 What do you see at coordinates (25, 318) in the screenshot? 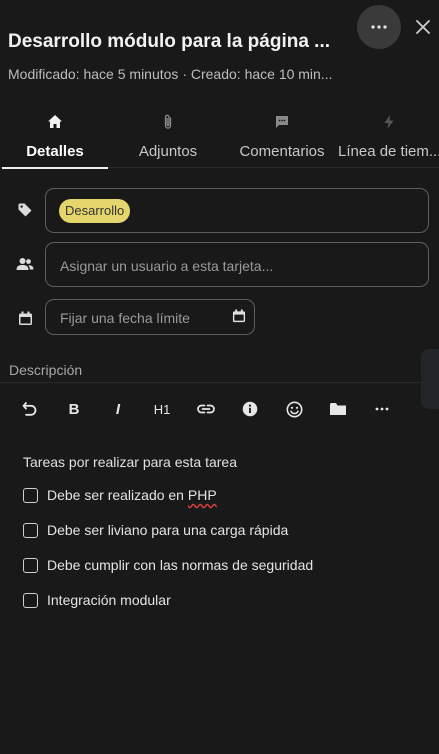
I see `calendar-icon` at bounding box center [25, 318].